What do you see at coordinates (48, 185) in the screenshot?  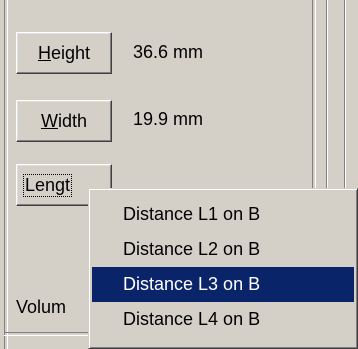 I see `length-button-label: Lengt` at bounding box center [48, 185].